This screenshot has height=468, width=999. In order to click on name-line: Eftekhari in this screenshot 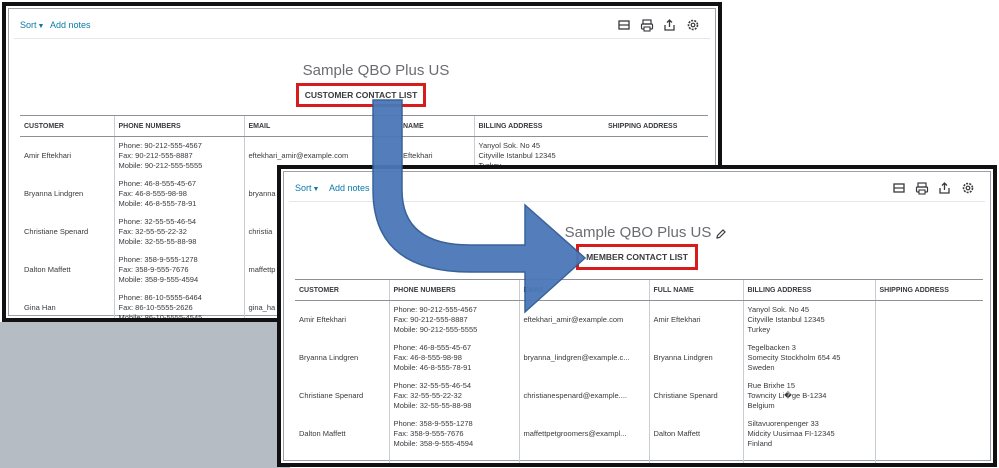, I will do `click(418, 155)`.